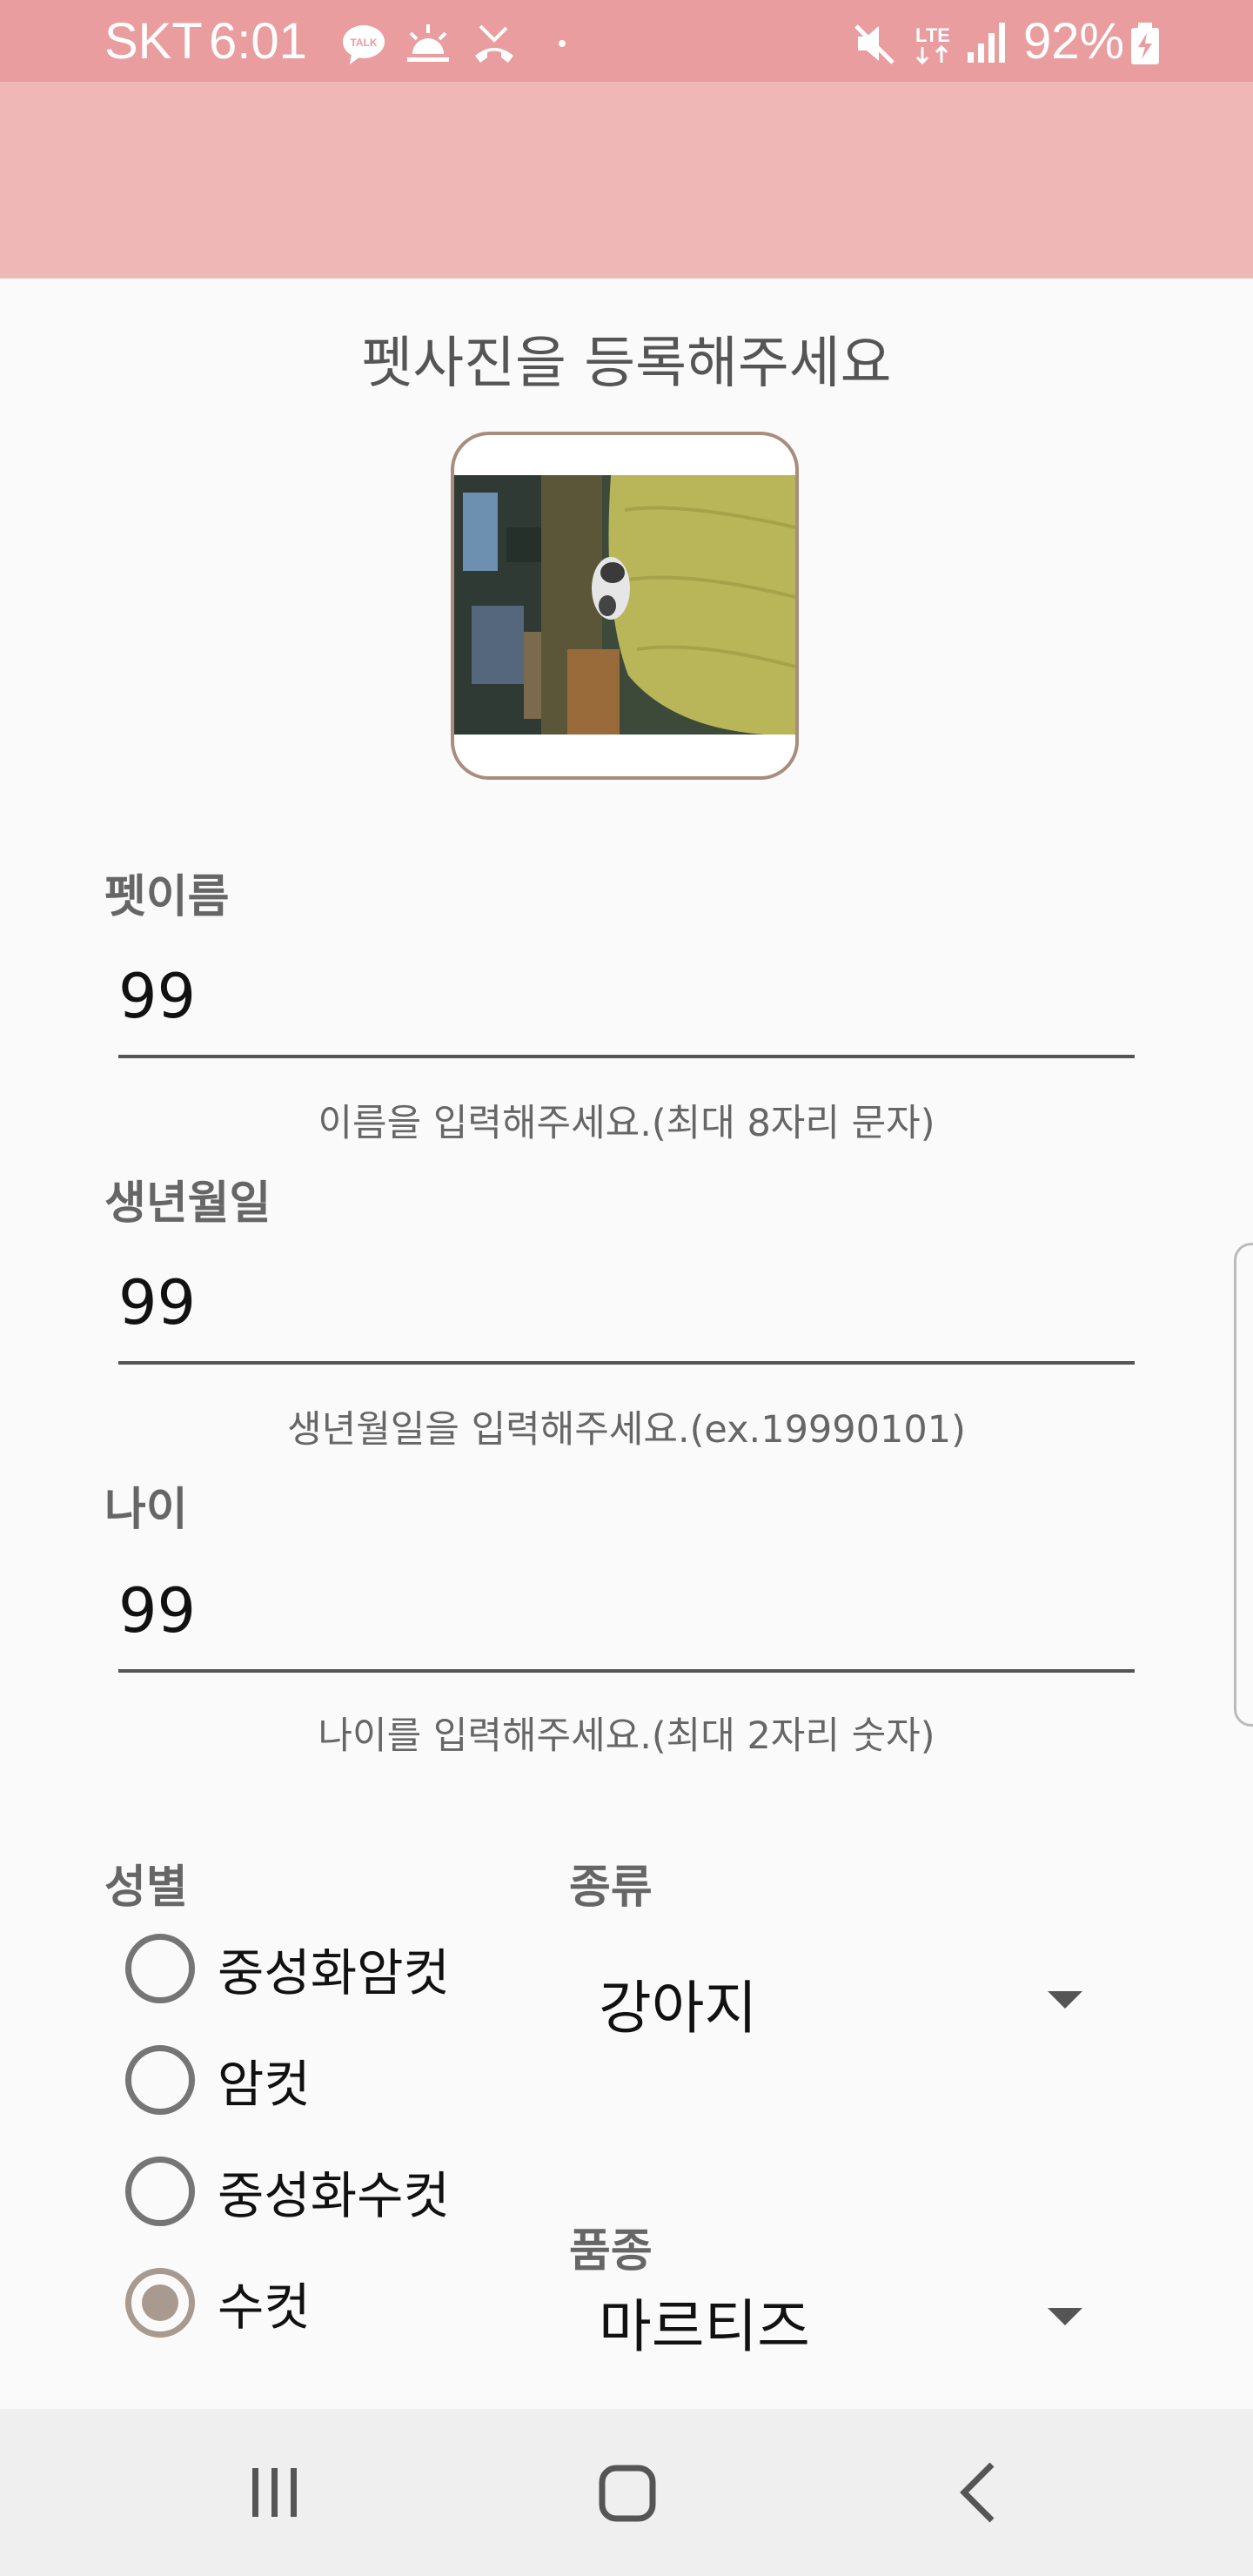 The height and width of the screenshot is (2576, 1253). What do you see at coordinates (1145, 43) in the screenshot?
I see `battery-charging-icon` at bounding box center [1145, 43].